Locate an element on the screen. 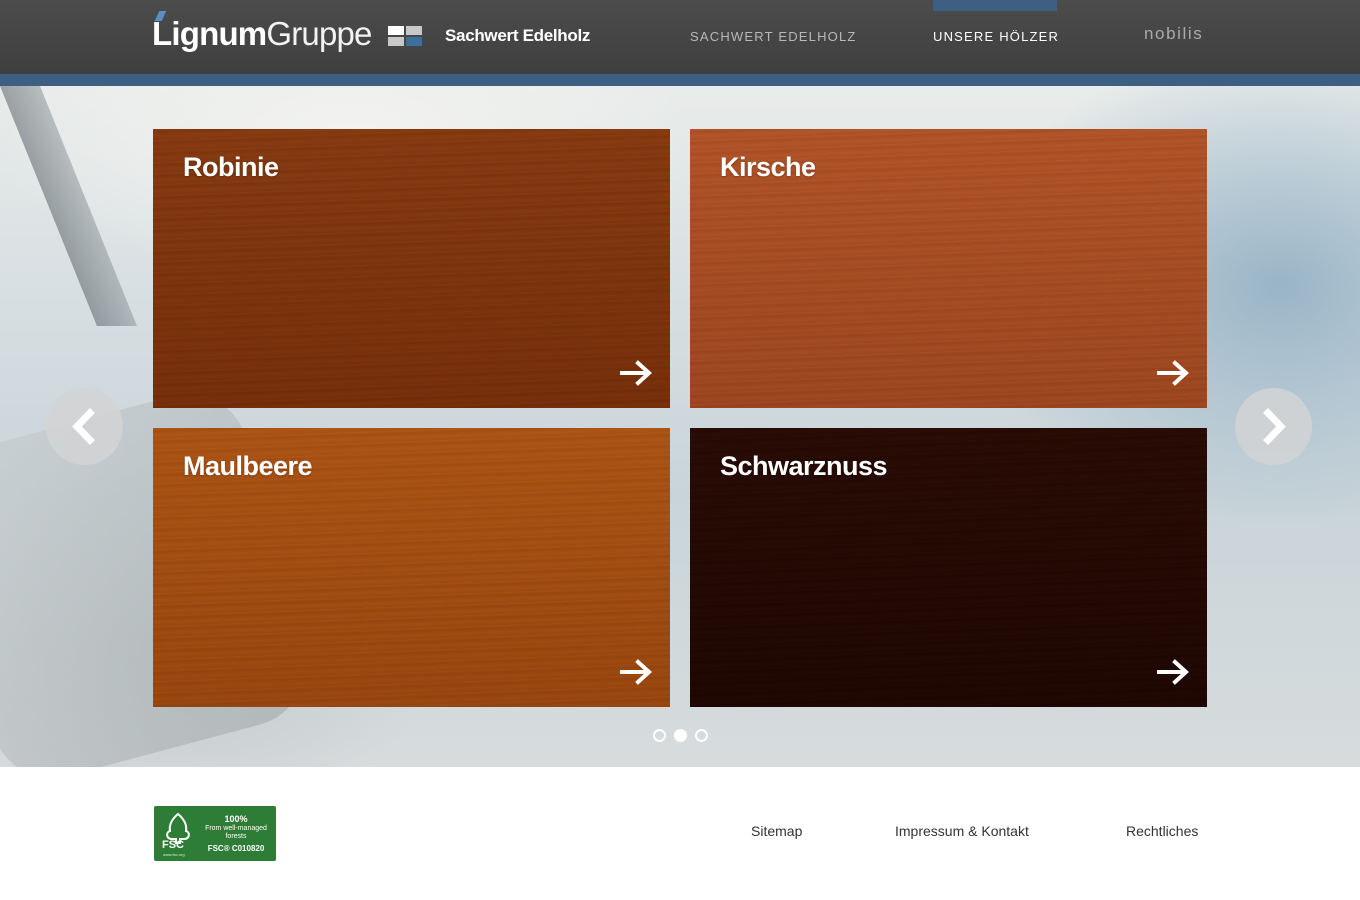 The width and height of the screenshot is (1360, 900). lignum-gruppe-logo: LignumGruppe is located at coordinates (262, 34).